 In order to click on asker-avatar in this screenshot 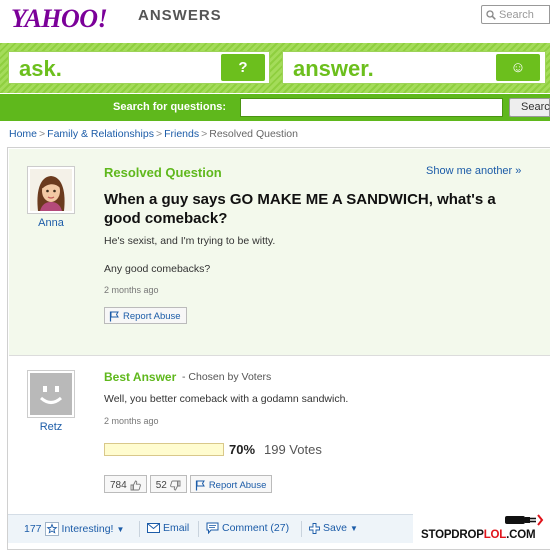, I will do `click(51, 190)`.